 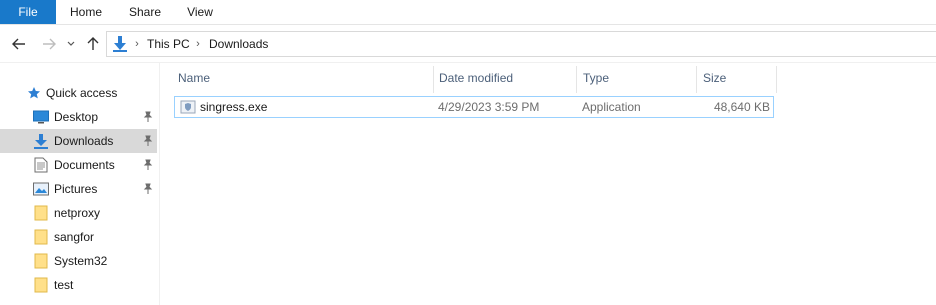 I want to click on sidebar-item-label: Pictures, so click(x=76, y=189).